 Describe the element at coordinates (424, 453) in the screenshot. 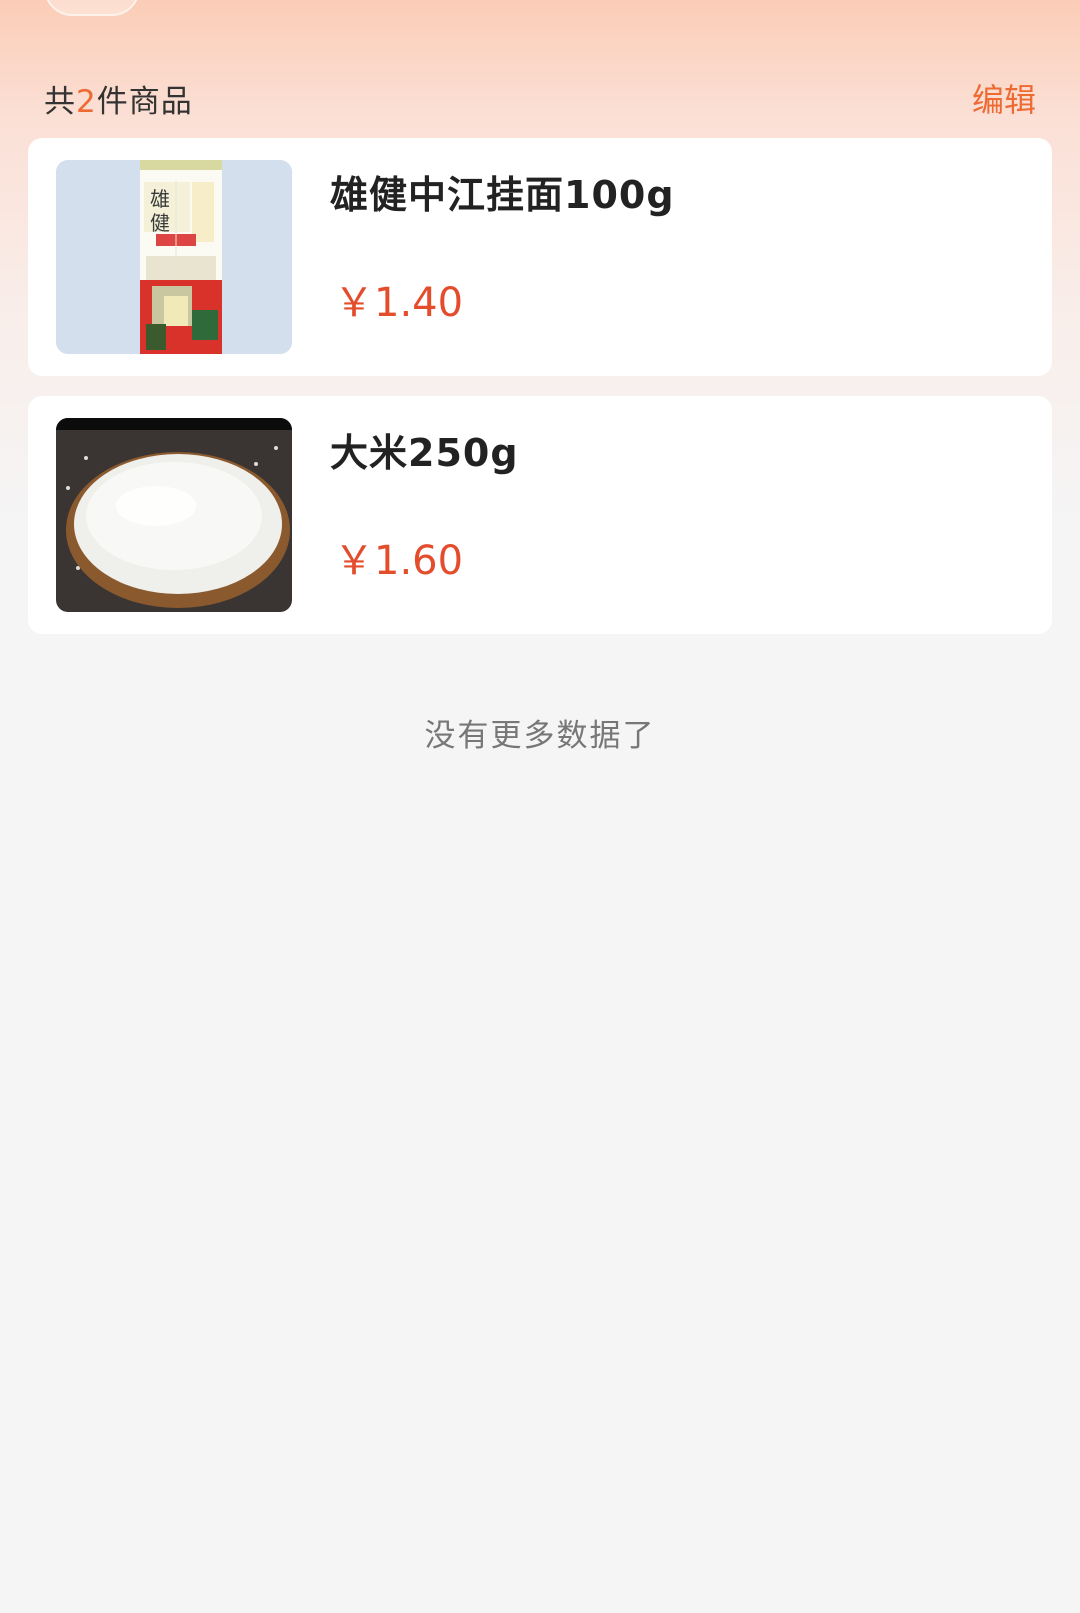

I see `product-name: 大米250g` at that location.